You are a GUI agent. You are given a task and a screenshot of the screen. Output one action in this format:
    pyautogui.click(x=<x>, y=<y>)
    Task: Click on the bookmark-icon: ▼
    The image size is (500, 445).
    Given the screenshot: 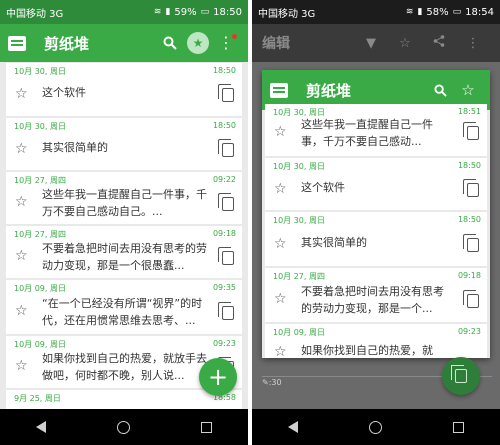 What is the action you would take?
    pyautogui.click(x=371, y=43)
    